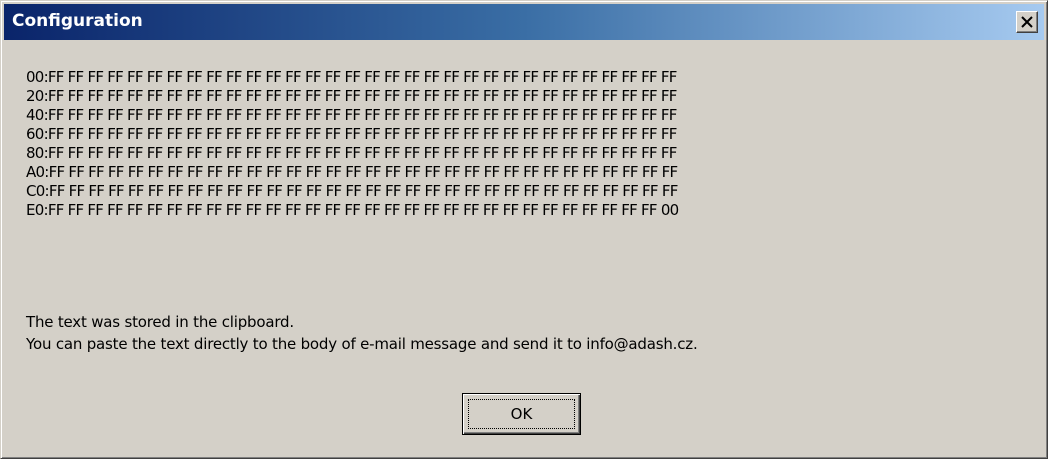 The image size is (1048, 459). I want to click on message-line-clipboard: The text was stored in the clipboard., so click(160, 322).